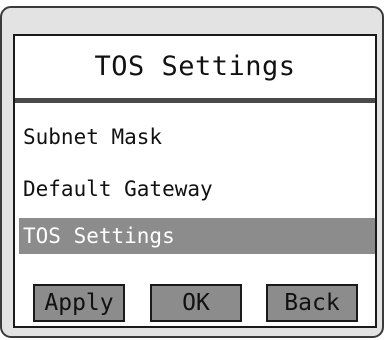 This screenshot has height=340, width=387. I want to click on menu-item-tos-settings-selected: TOS Settings, so click(197, 236).